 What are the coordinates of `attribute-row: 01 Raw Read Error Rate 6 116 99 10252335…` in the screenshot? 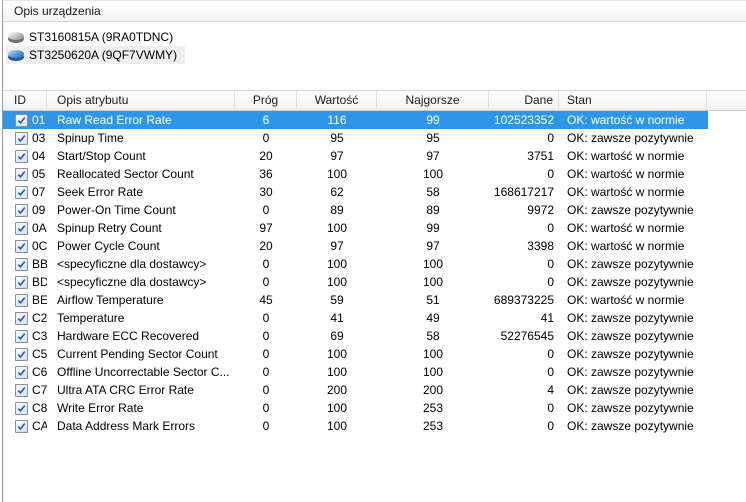 It's located at (355, 120).